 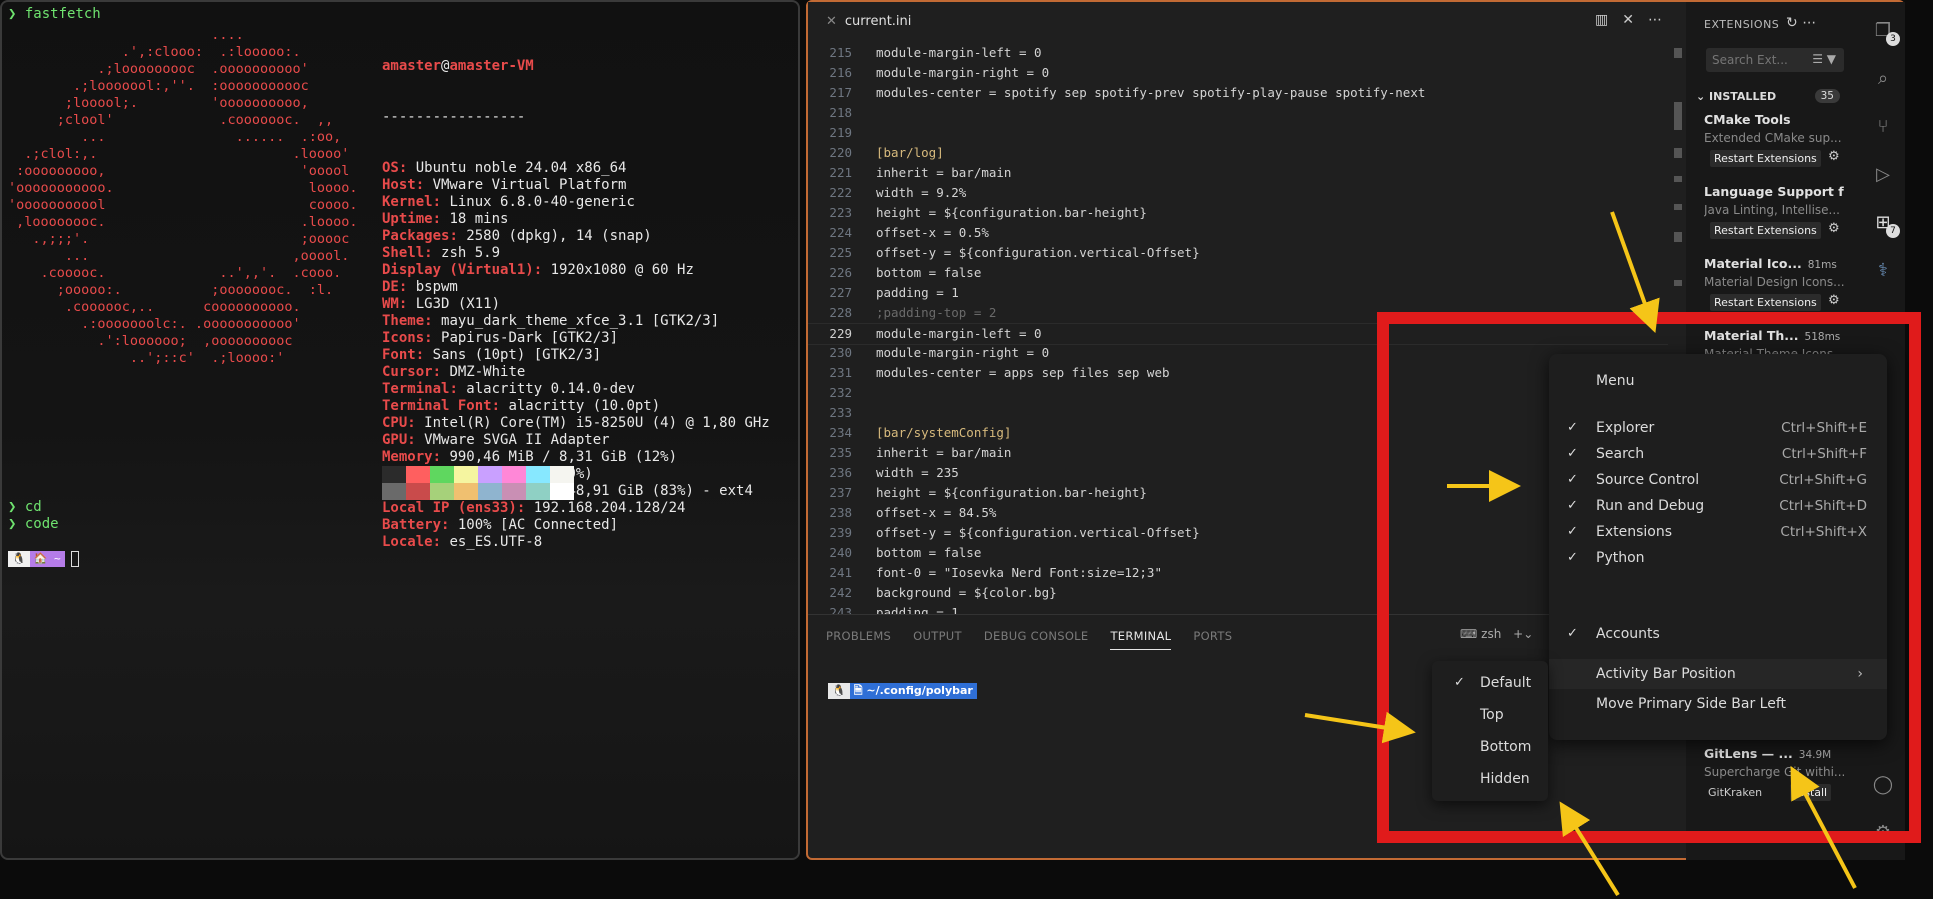 What do you see at coordinates (1635, 272) in the screenshot?
I see `arrow-to-sidebar` at bounding box center [1635, 272].